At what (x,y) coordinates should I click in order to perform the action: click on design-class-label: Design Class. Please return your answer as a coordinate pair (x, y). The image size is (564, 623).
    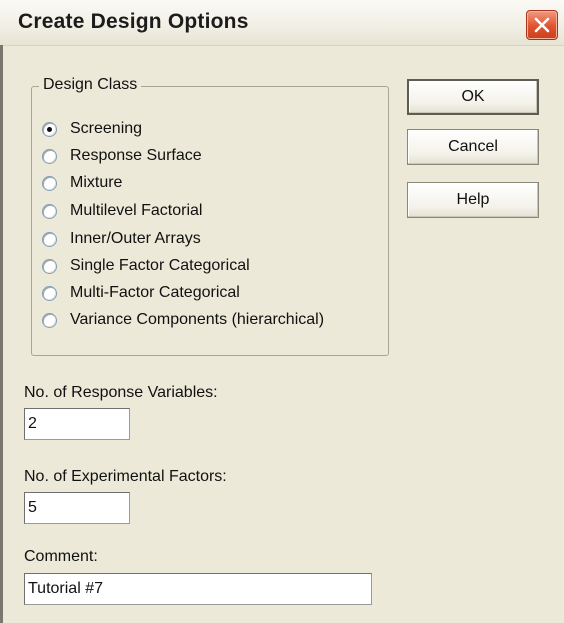
    Looking at the image, I should click on (90, 85).